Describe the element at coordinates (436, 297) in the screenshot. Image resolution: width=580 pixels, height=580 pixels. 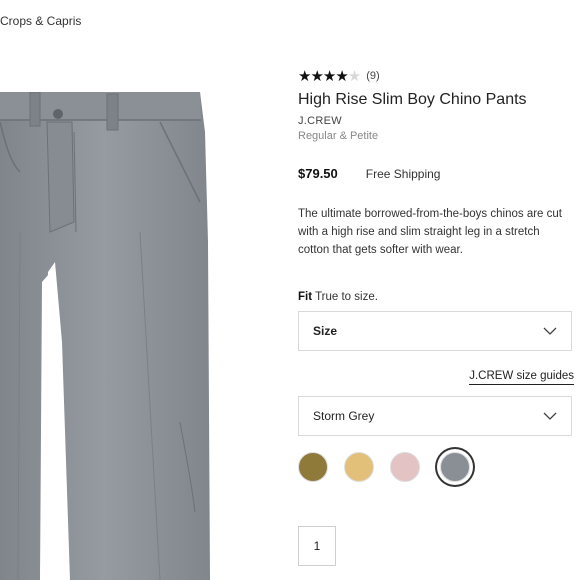
I see `fit-info: Fit True to size.` at that location.